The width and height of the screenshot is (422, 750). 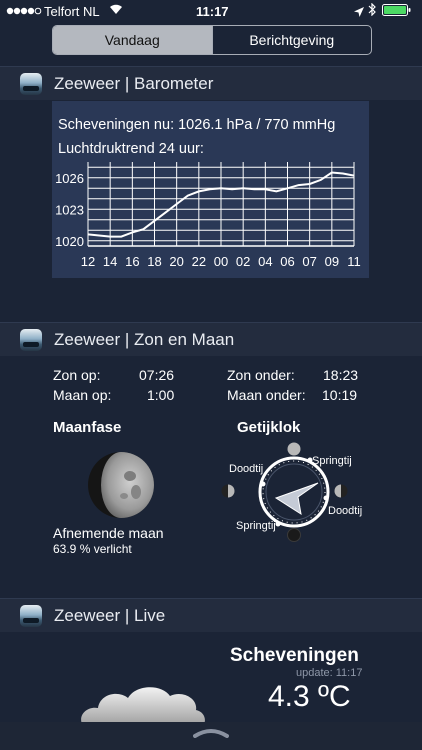 I want to click on sun-set-time: 18:23, so click(x=341, y=375).